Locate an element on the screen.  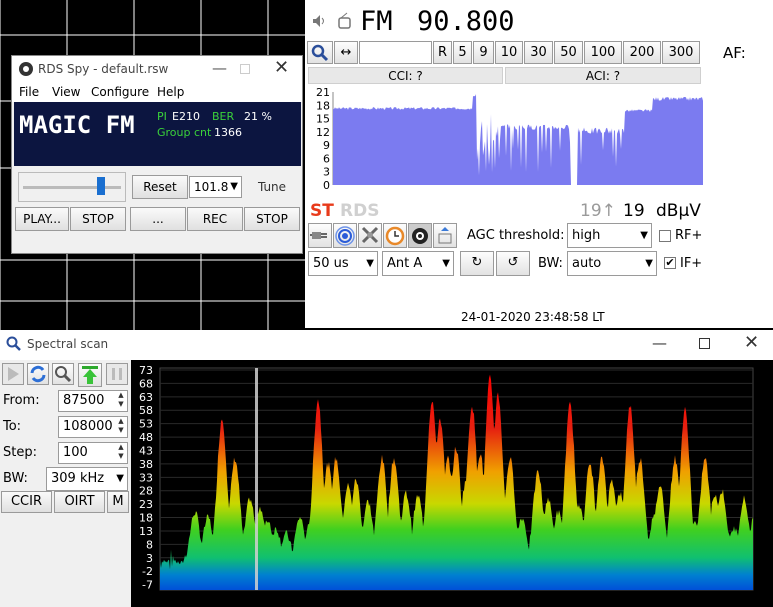
rds-button is located at coordinates (345, 235).